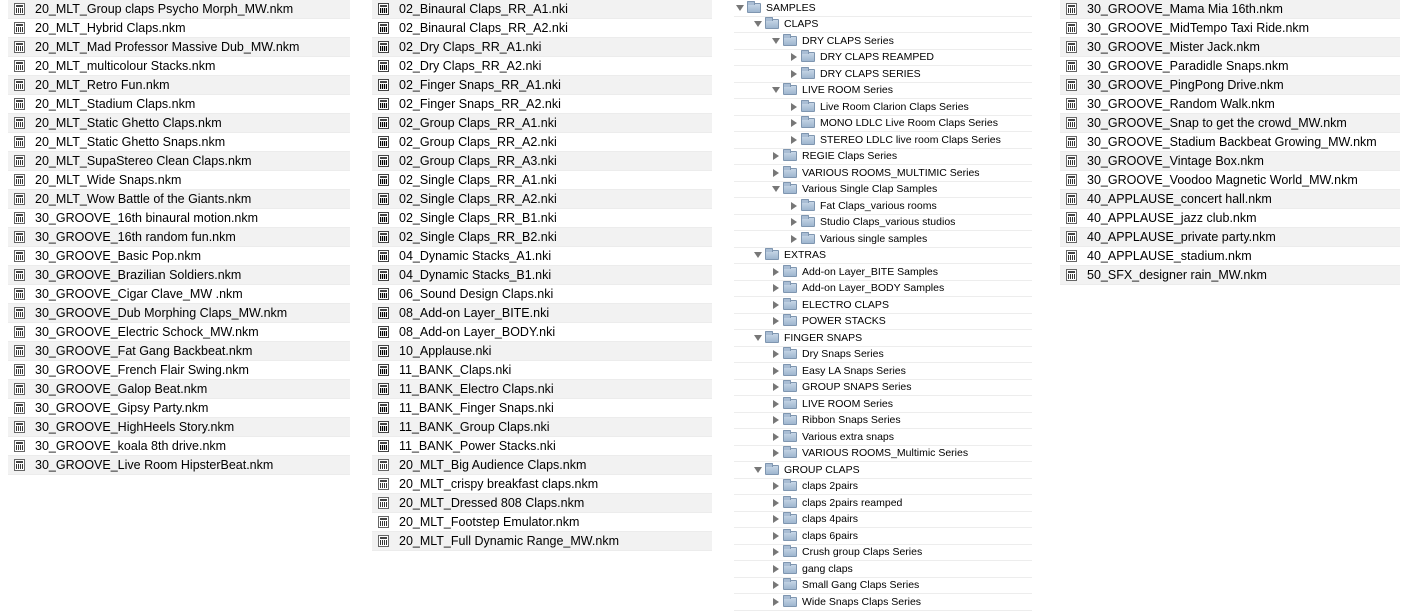 This screenshot has height=611, width=1409. What do you see at coordinates (883, 520) in the screenshot?
I see `folder-row: claps 4pairs` at bounding box center [883, 520].